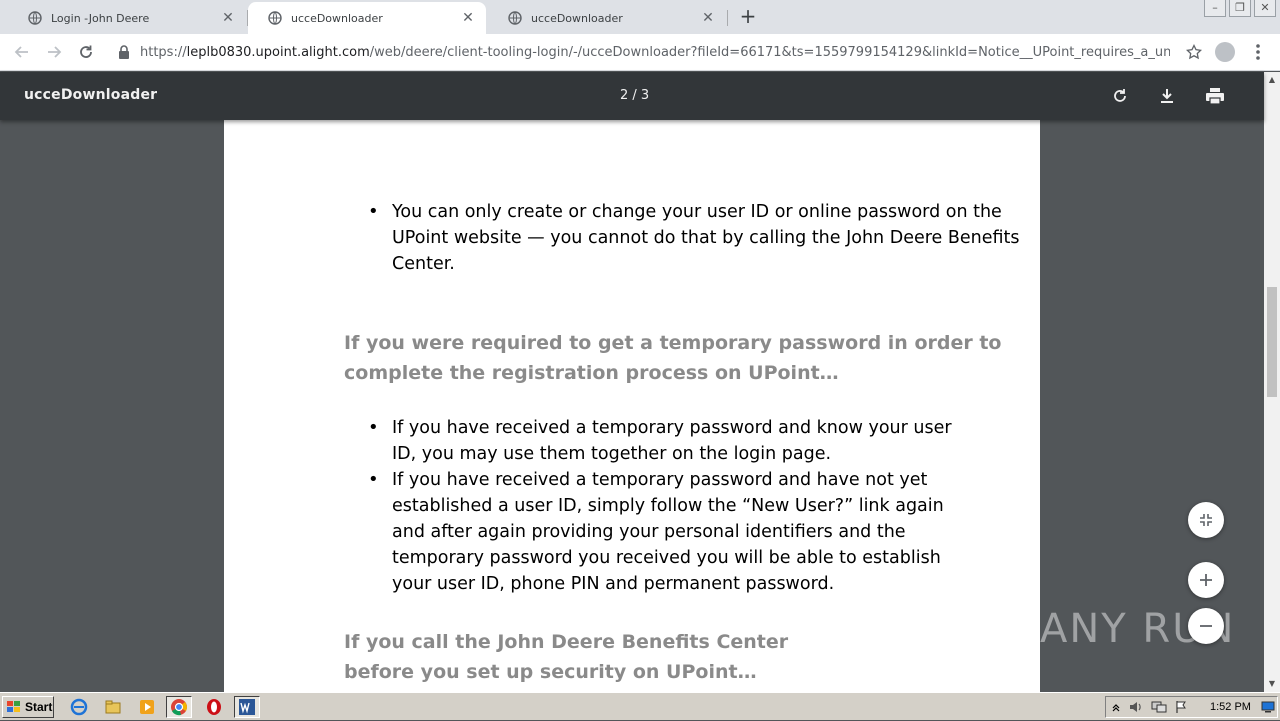 This screenshot has width=1280, height=721. I want to click on opera-icon, so click(214, 707).